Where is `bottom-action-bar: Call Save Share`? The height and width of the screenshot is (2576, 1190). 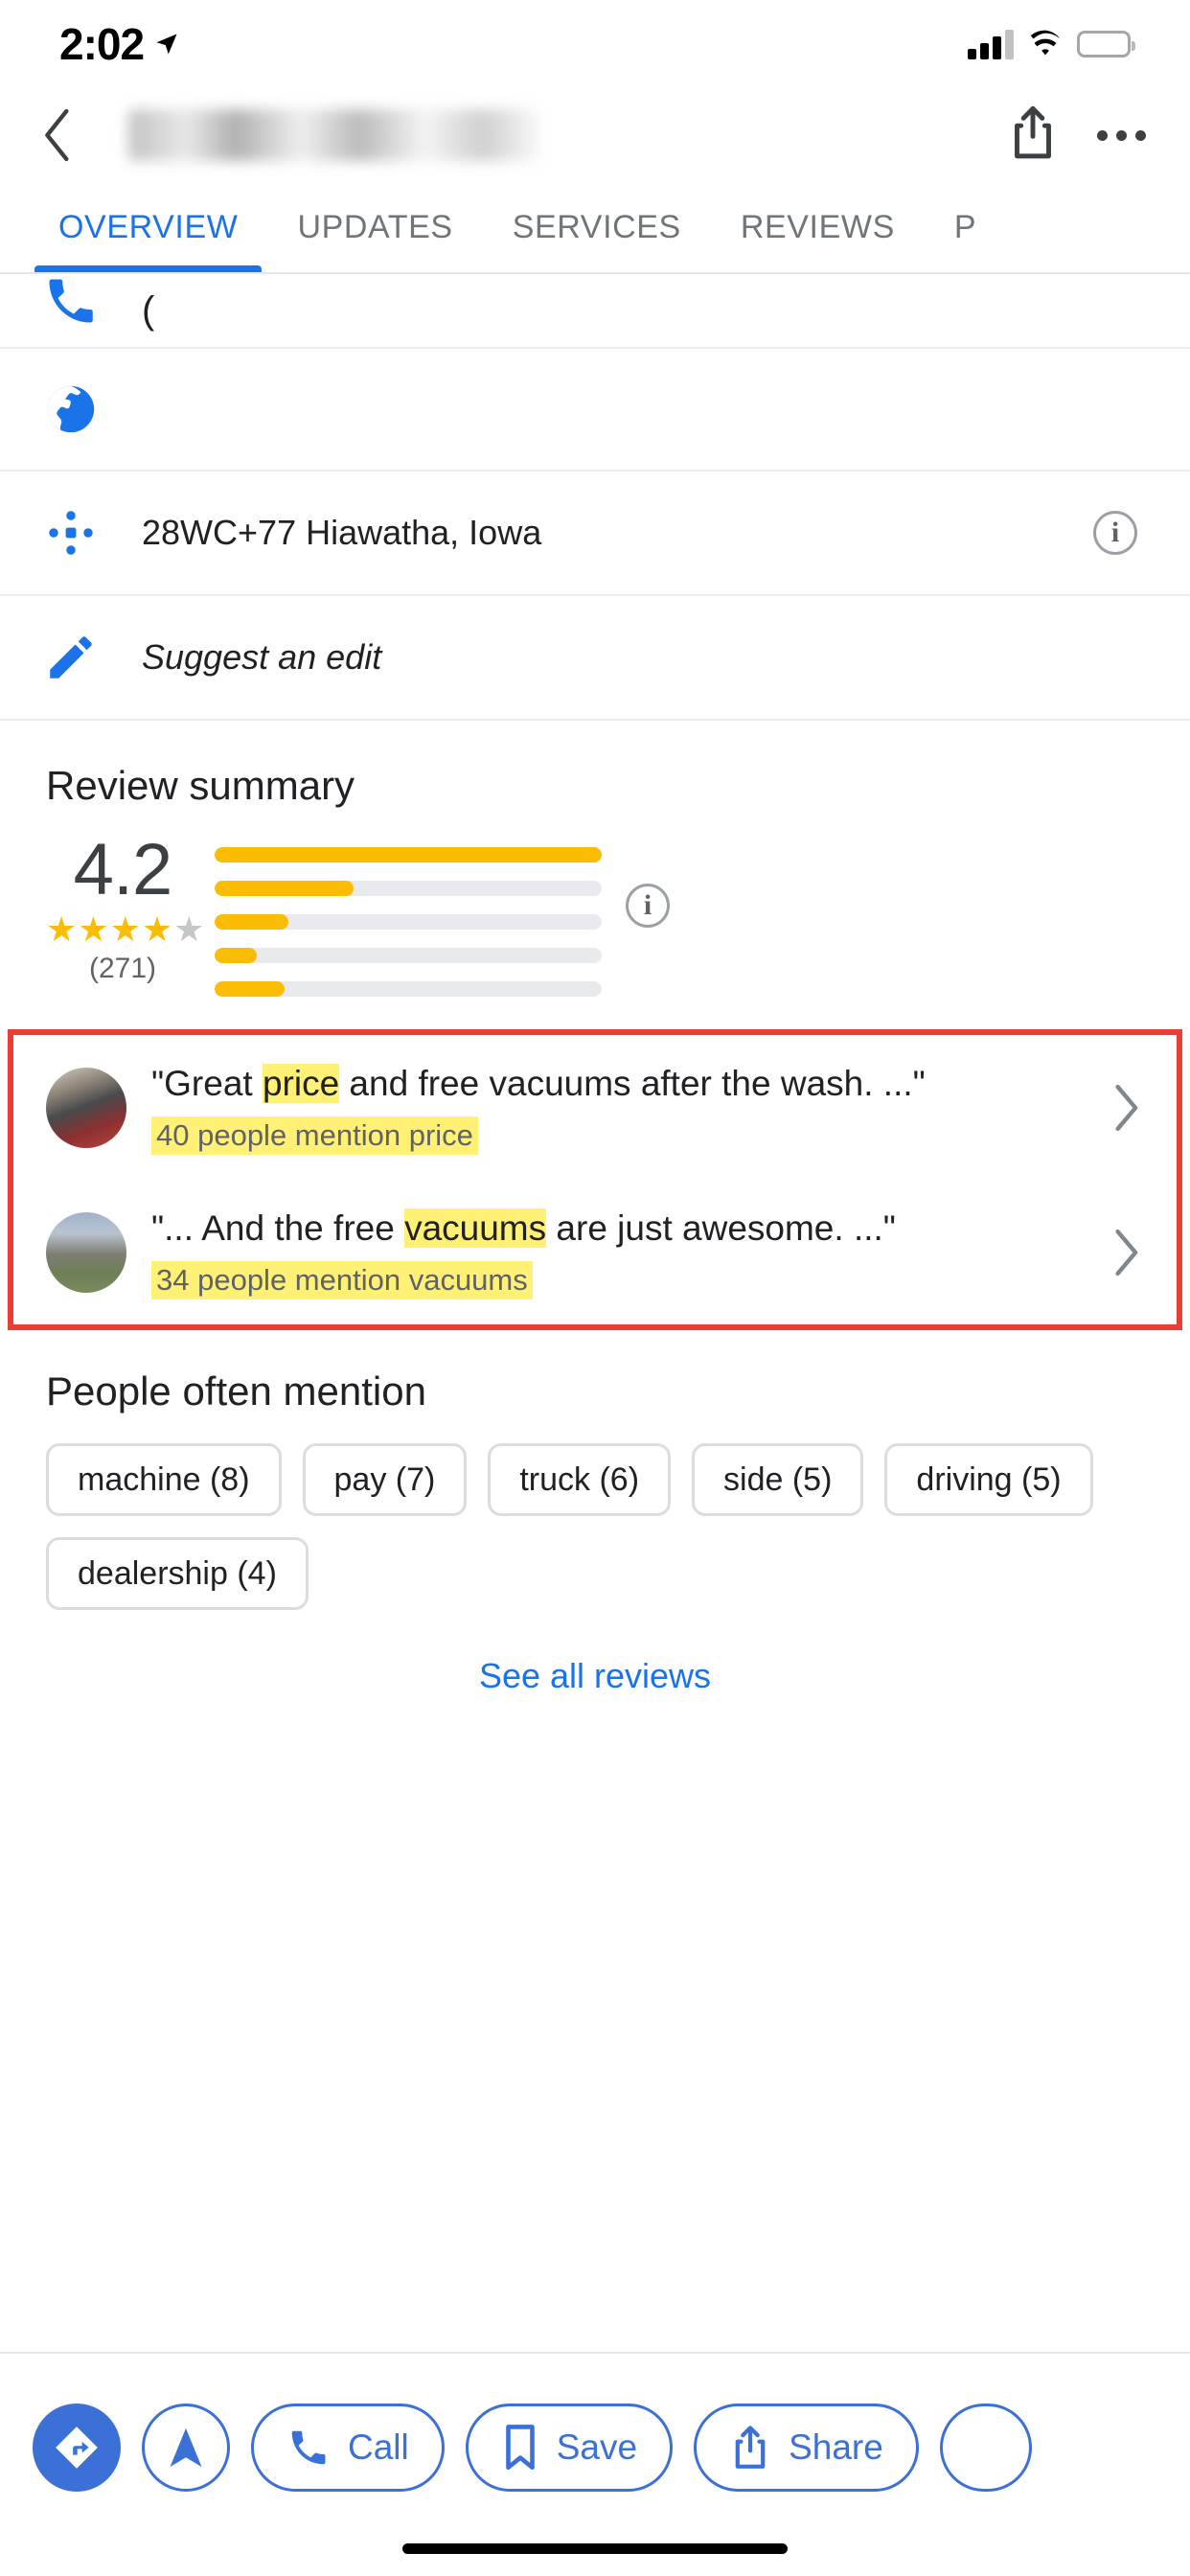 bottom-action-bar: Call Save Share is located at coordinates (595, 2436).